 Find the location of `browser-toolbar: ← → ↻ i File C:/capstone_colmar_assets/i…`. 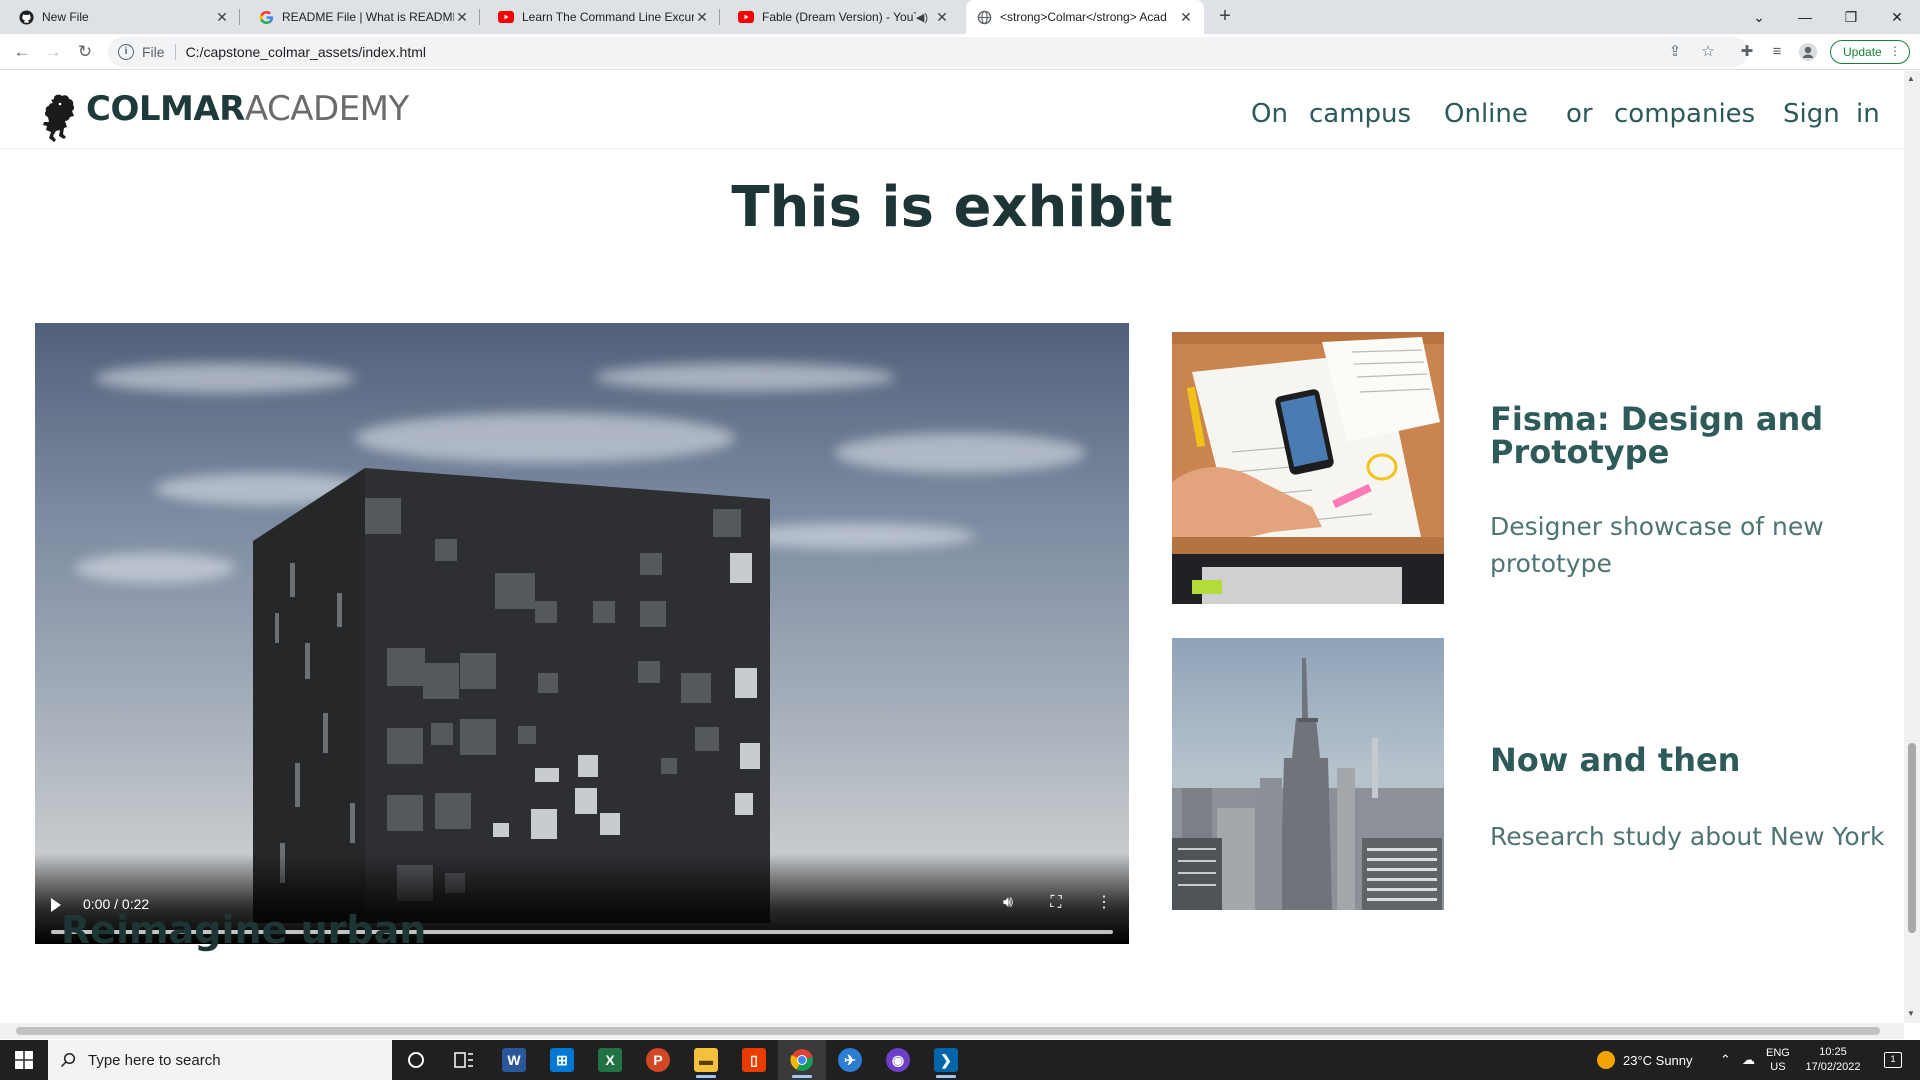

browser-toolbar: ← → ↻ i File C:/capstone_colmar_assets/i… is located at coordinates (960, 52).